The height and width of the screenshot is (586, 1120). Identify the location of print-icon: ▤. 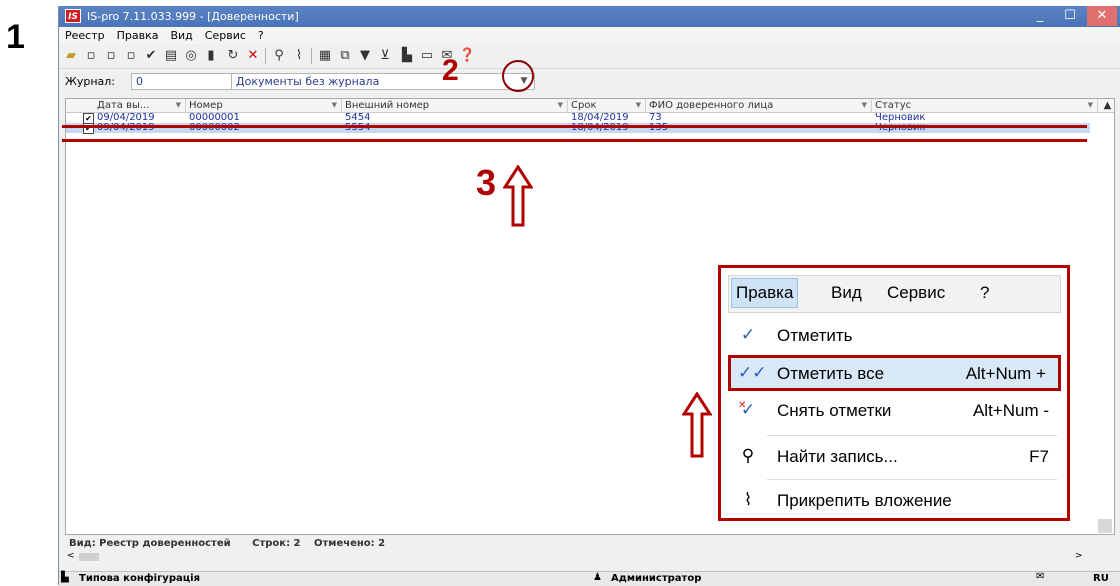
(171, 56).